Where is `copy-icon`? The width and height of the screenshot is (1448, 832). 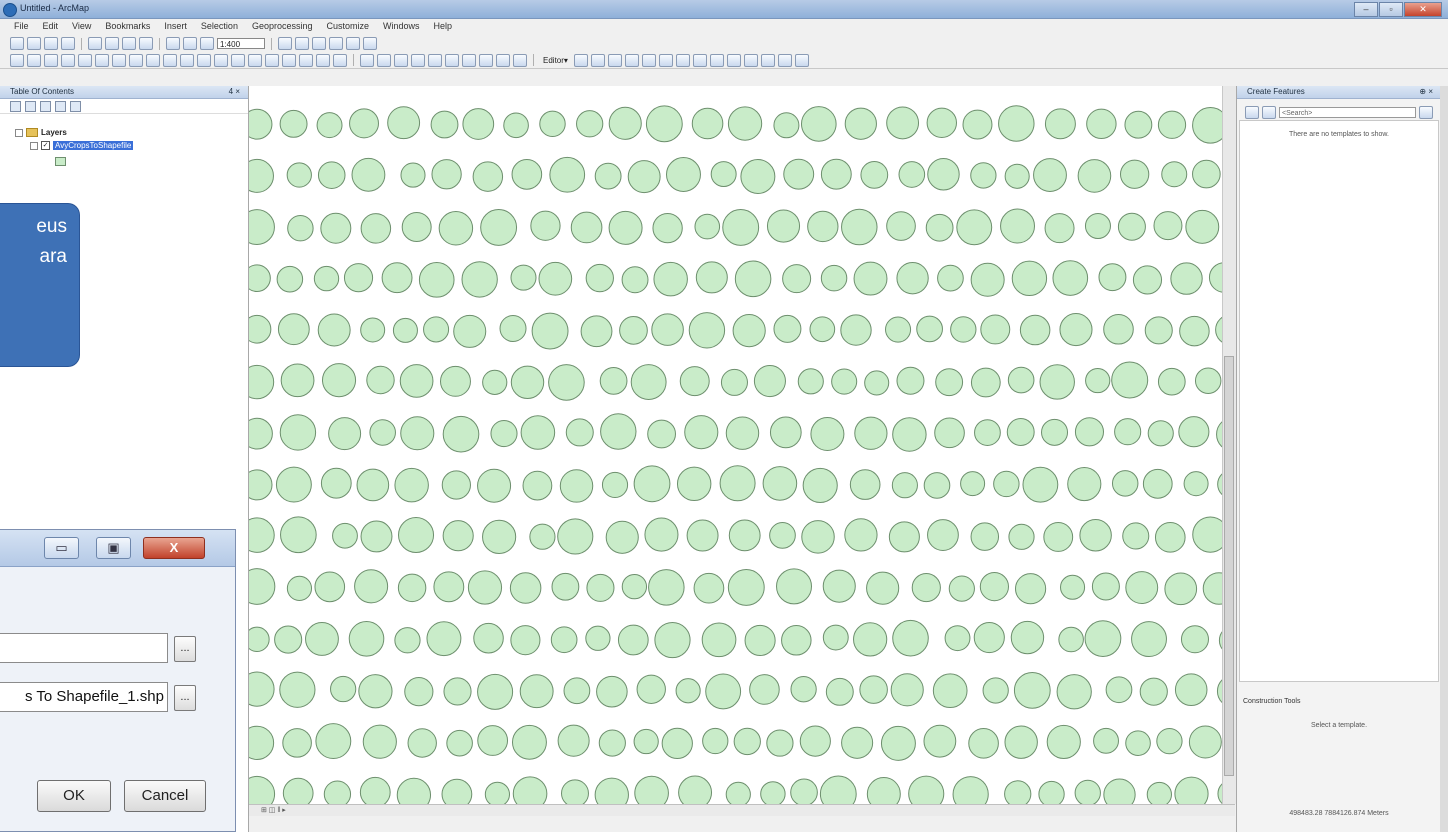
copy-icon is located at coordinates (112, 43).